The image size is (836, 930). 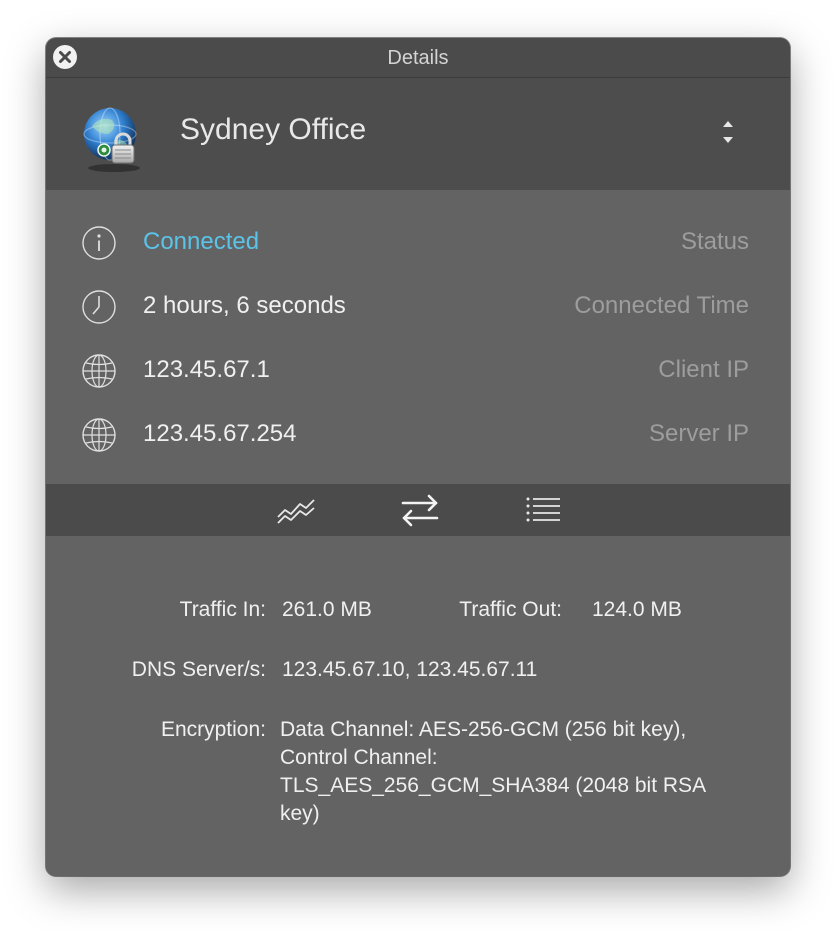 What do you see at coordinates (410, 669) in the screenshot?
I see `dns-value: 123.45.67.10, 123.45.67.11` at bounding box center [410, 669].